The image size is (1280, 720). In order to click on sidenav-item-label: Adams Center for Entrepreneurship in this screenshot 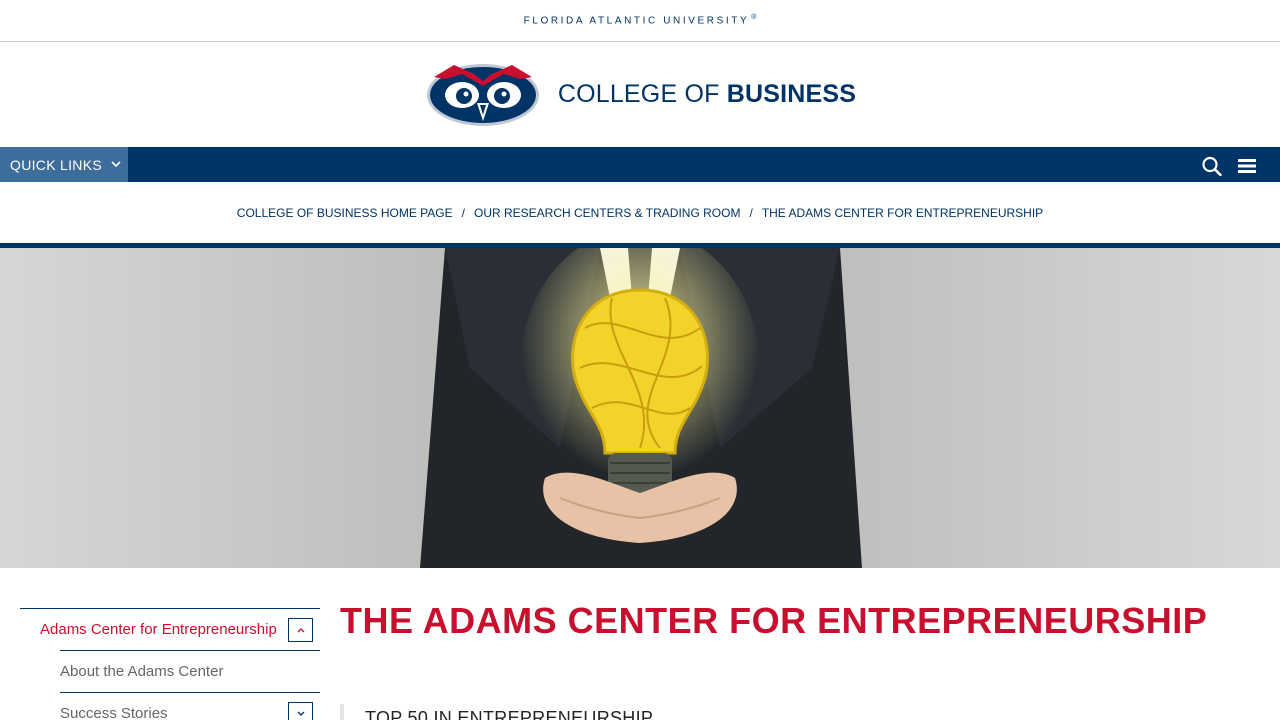, I will do `click(158, 629)`.